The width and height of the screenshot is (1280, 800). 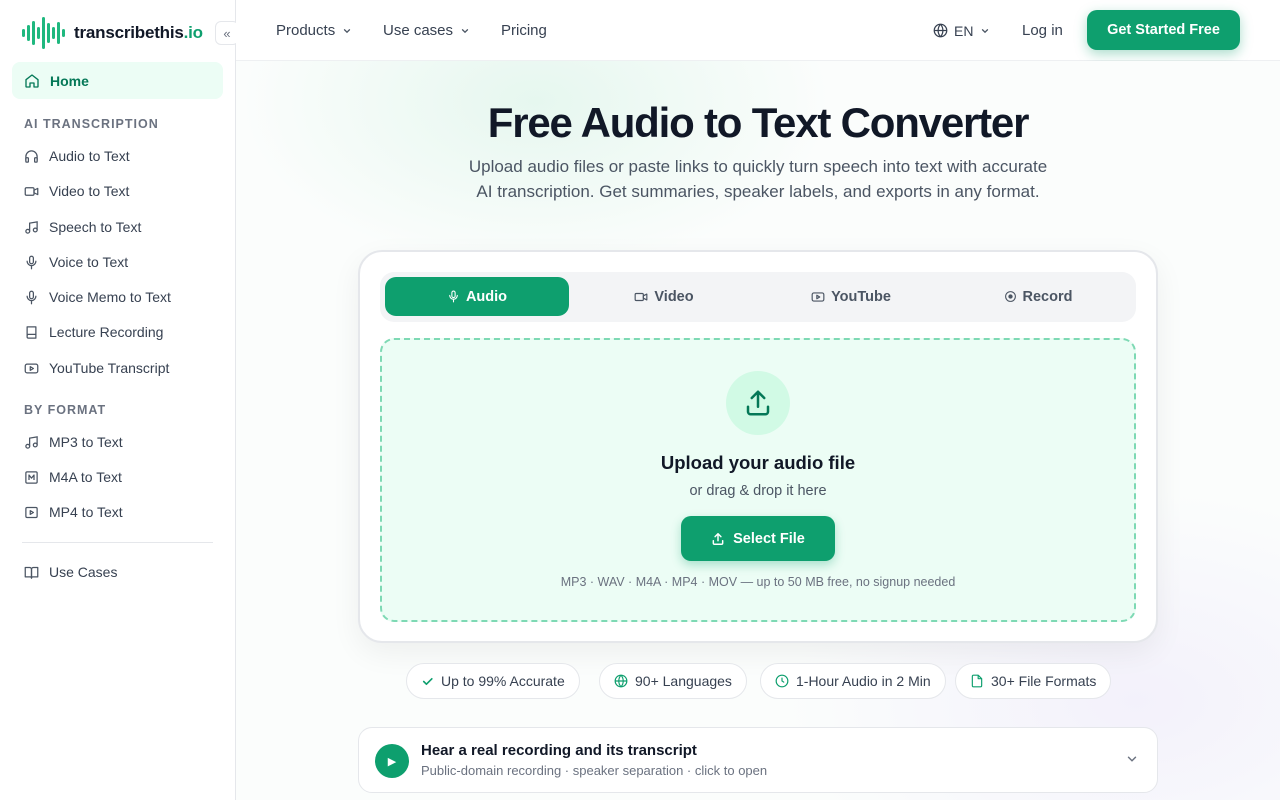 I want to click on file-m-icon, so click(x=31, y=477).